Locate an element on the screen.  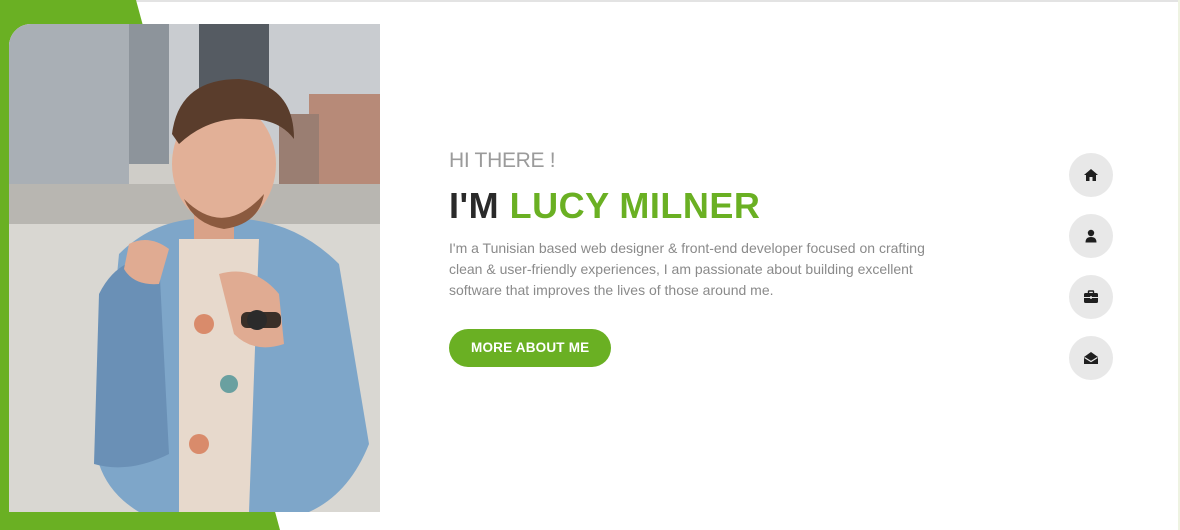
nav-portfolio-button is located at coordinates (1091, 297).